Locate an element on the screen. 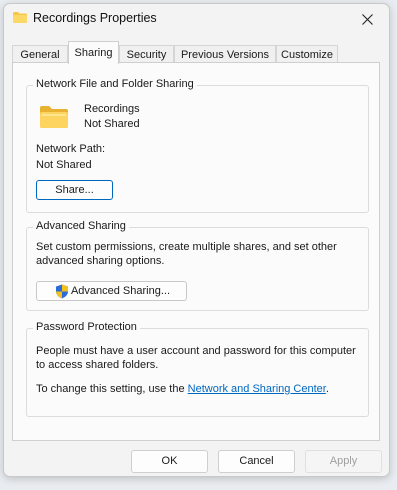 The height and width of the screenshot is (490, 397). title-bar: Recordings Properties is located at coordinates (196, 19).